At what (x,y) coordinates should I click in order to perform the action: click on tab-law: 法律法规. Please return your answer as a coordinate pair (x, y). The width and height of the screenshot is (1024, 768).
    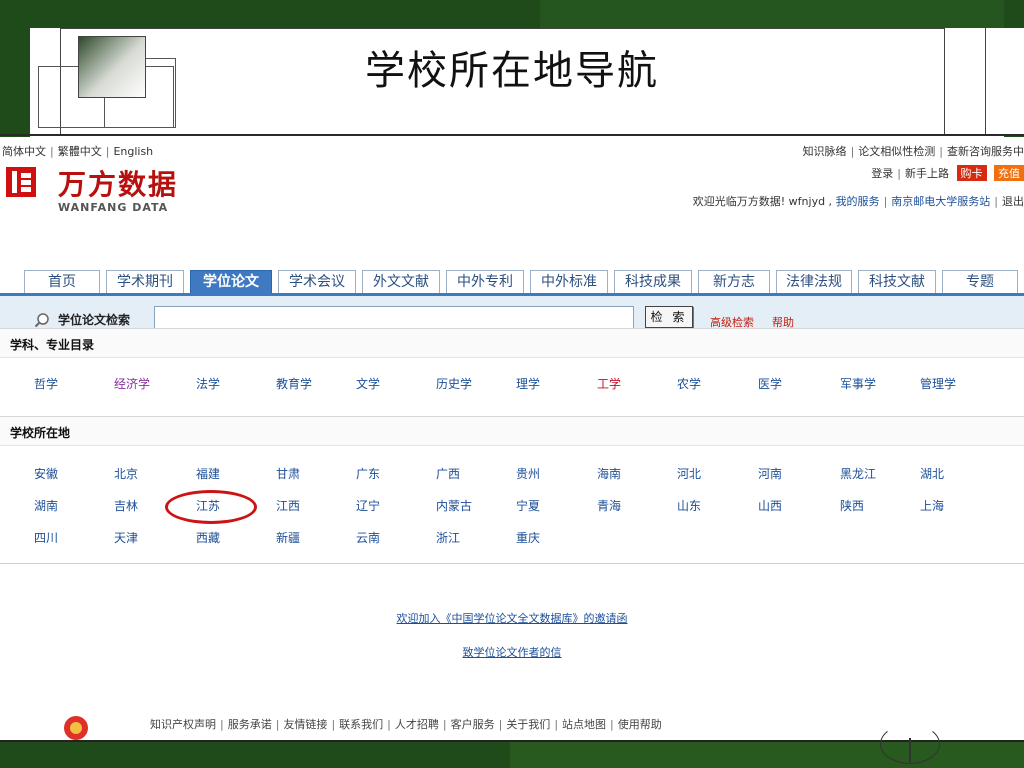
    Looking at the image, I should click on (814, 282).